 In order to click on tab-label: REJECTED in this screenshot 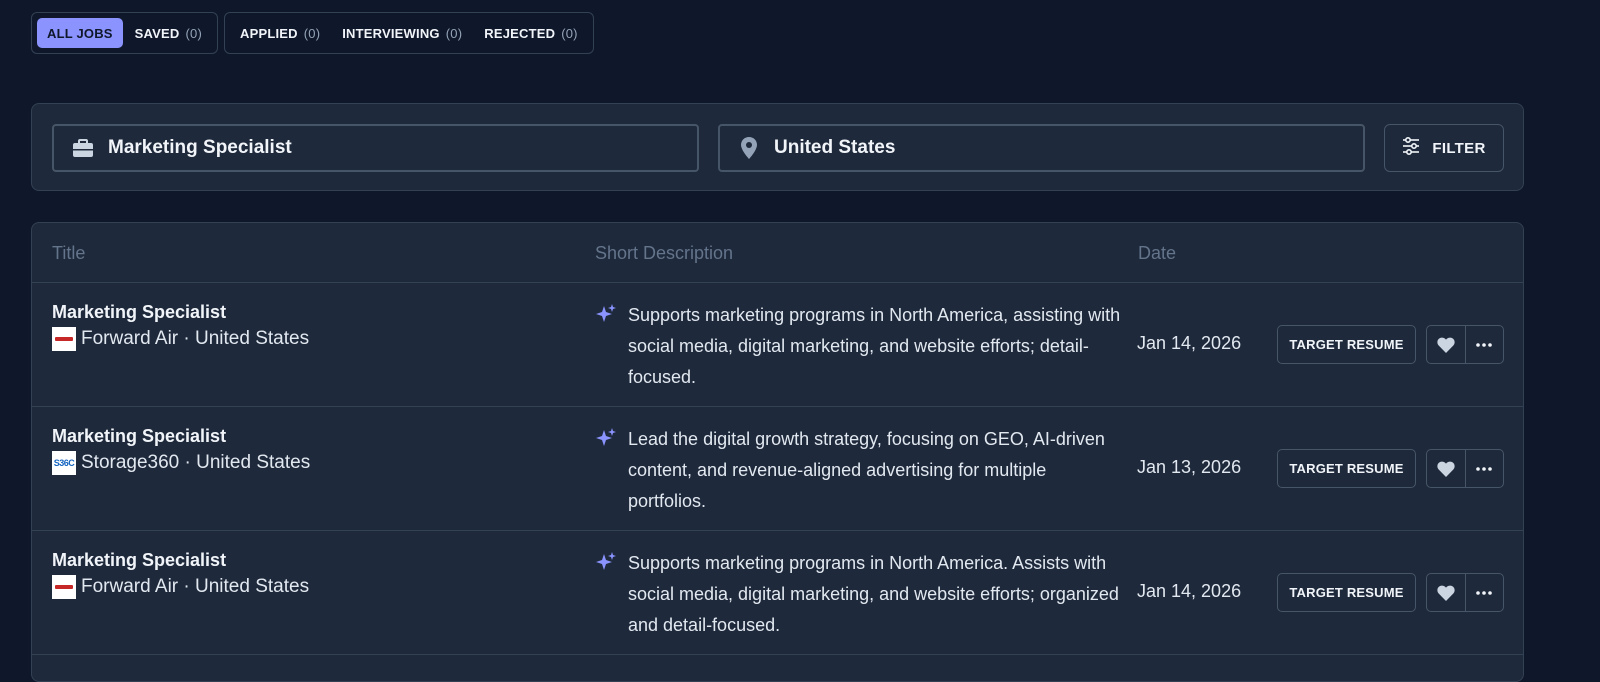, I will do `click(520, 33)`.